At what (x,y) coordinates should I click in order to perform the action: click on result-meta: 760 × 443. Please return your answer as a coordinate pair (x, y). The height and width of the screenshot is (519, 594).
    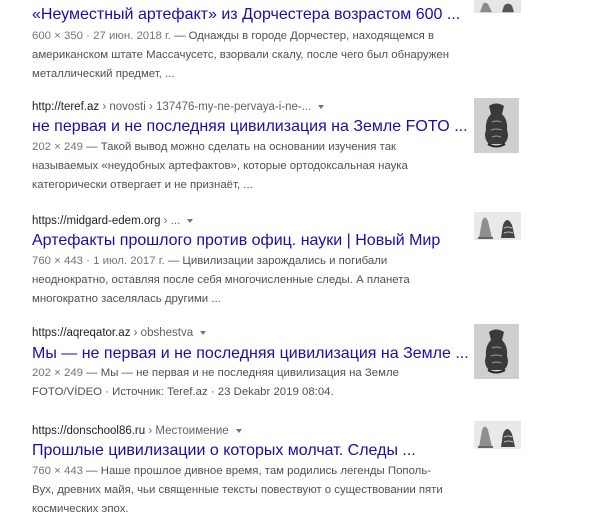
    Looking at the image, I should click on (57, 471).